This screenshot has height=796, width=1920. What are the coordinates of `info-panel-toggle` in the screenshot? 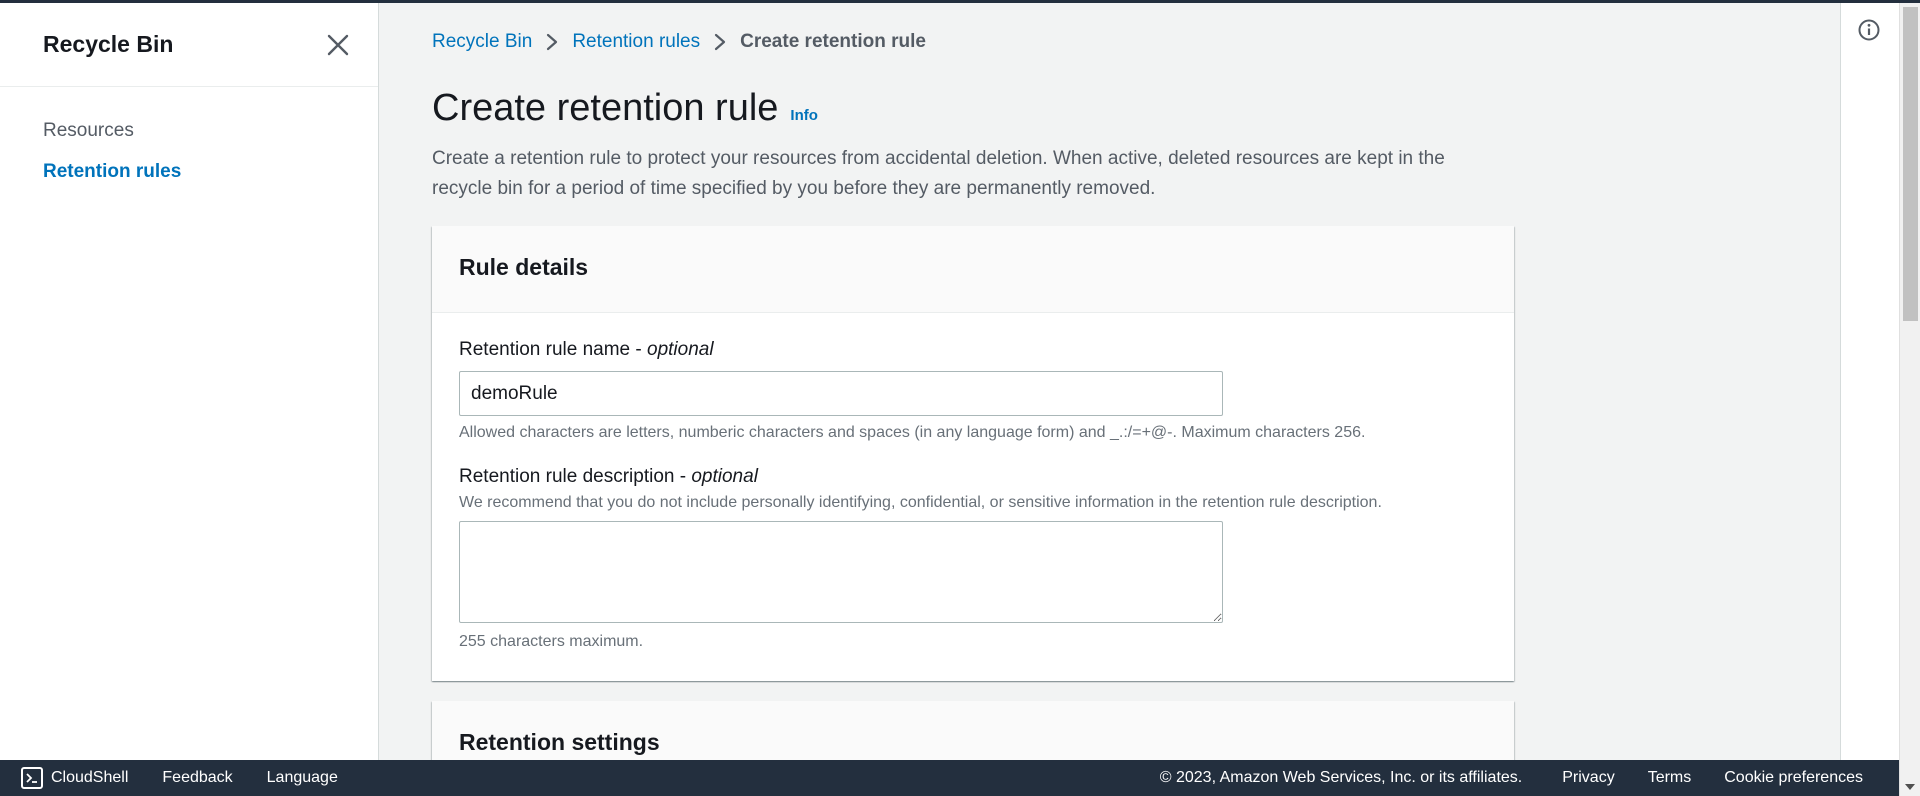 It's located at (1870, 31).